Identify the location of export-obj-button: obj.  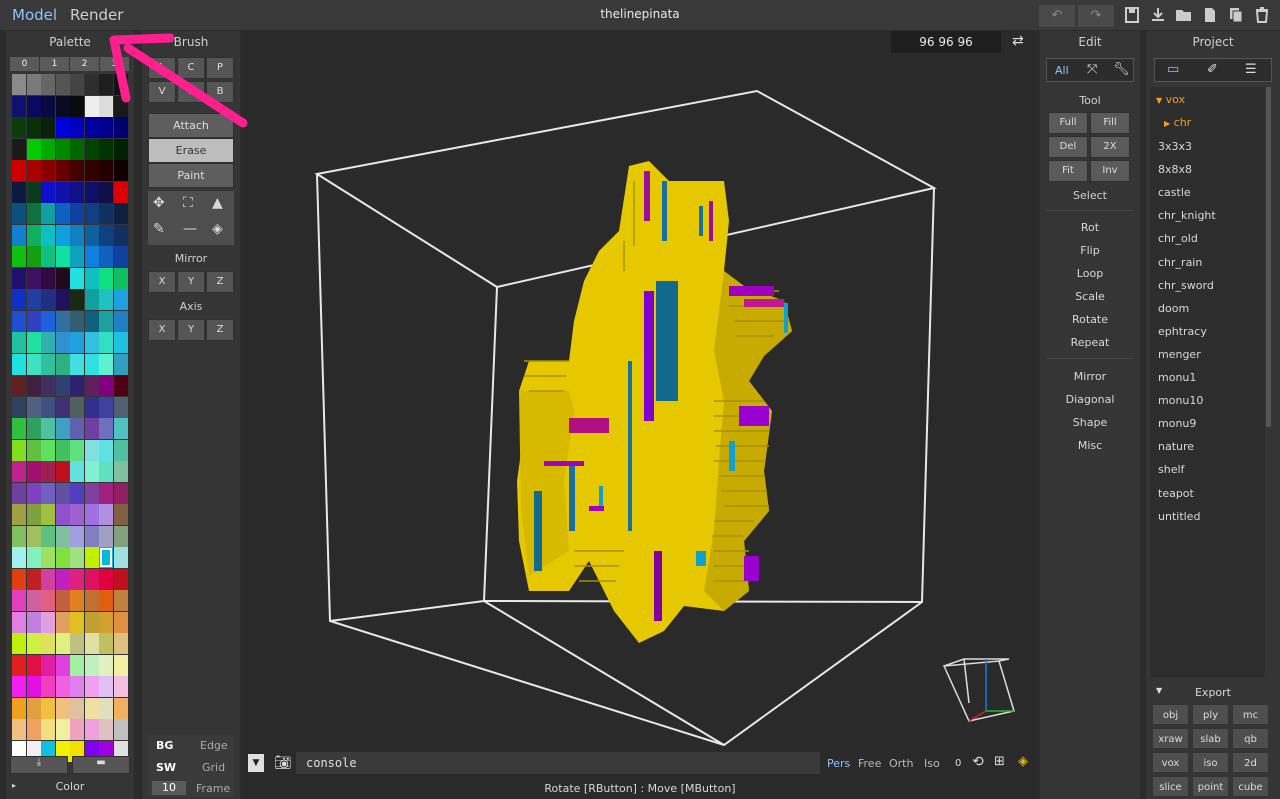
(1170, 714).